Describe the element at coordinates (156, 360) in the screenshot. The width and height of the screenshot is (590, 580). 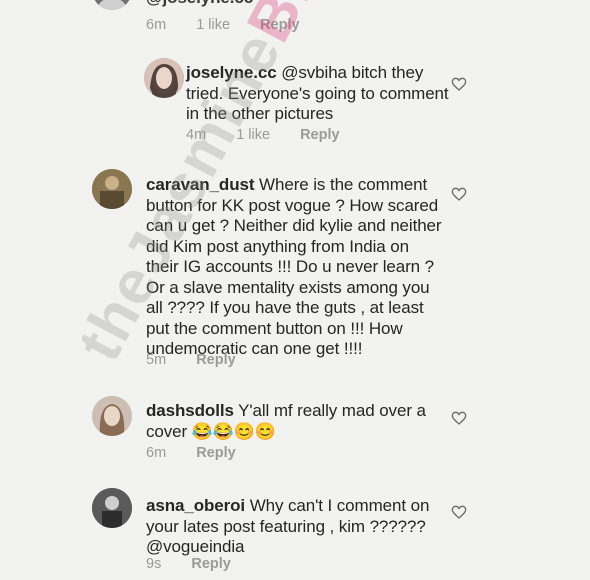
I see `comment-time: 5m` at that location.